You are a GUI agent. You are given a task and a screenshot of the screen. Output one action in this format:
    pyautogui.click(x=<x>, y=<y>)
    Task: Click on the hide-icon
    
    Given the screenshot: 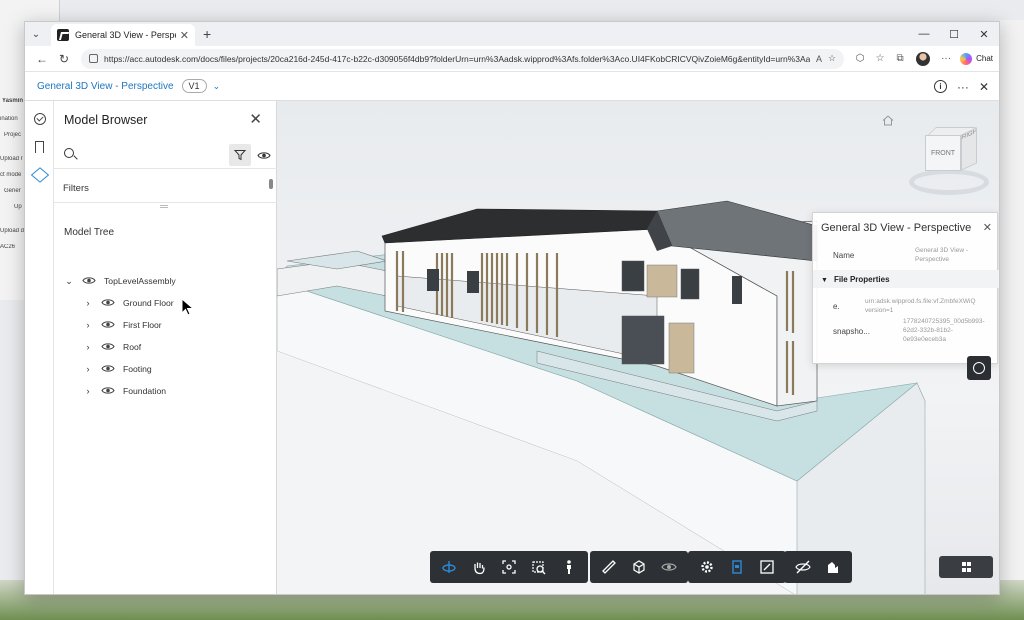 What is the action you would take?
    pyautogui.click(x=803, y=567)
    